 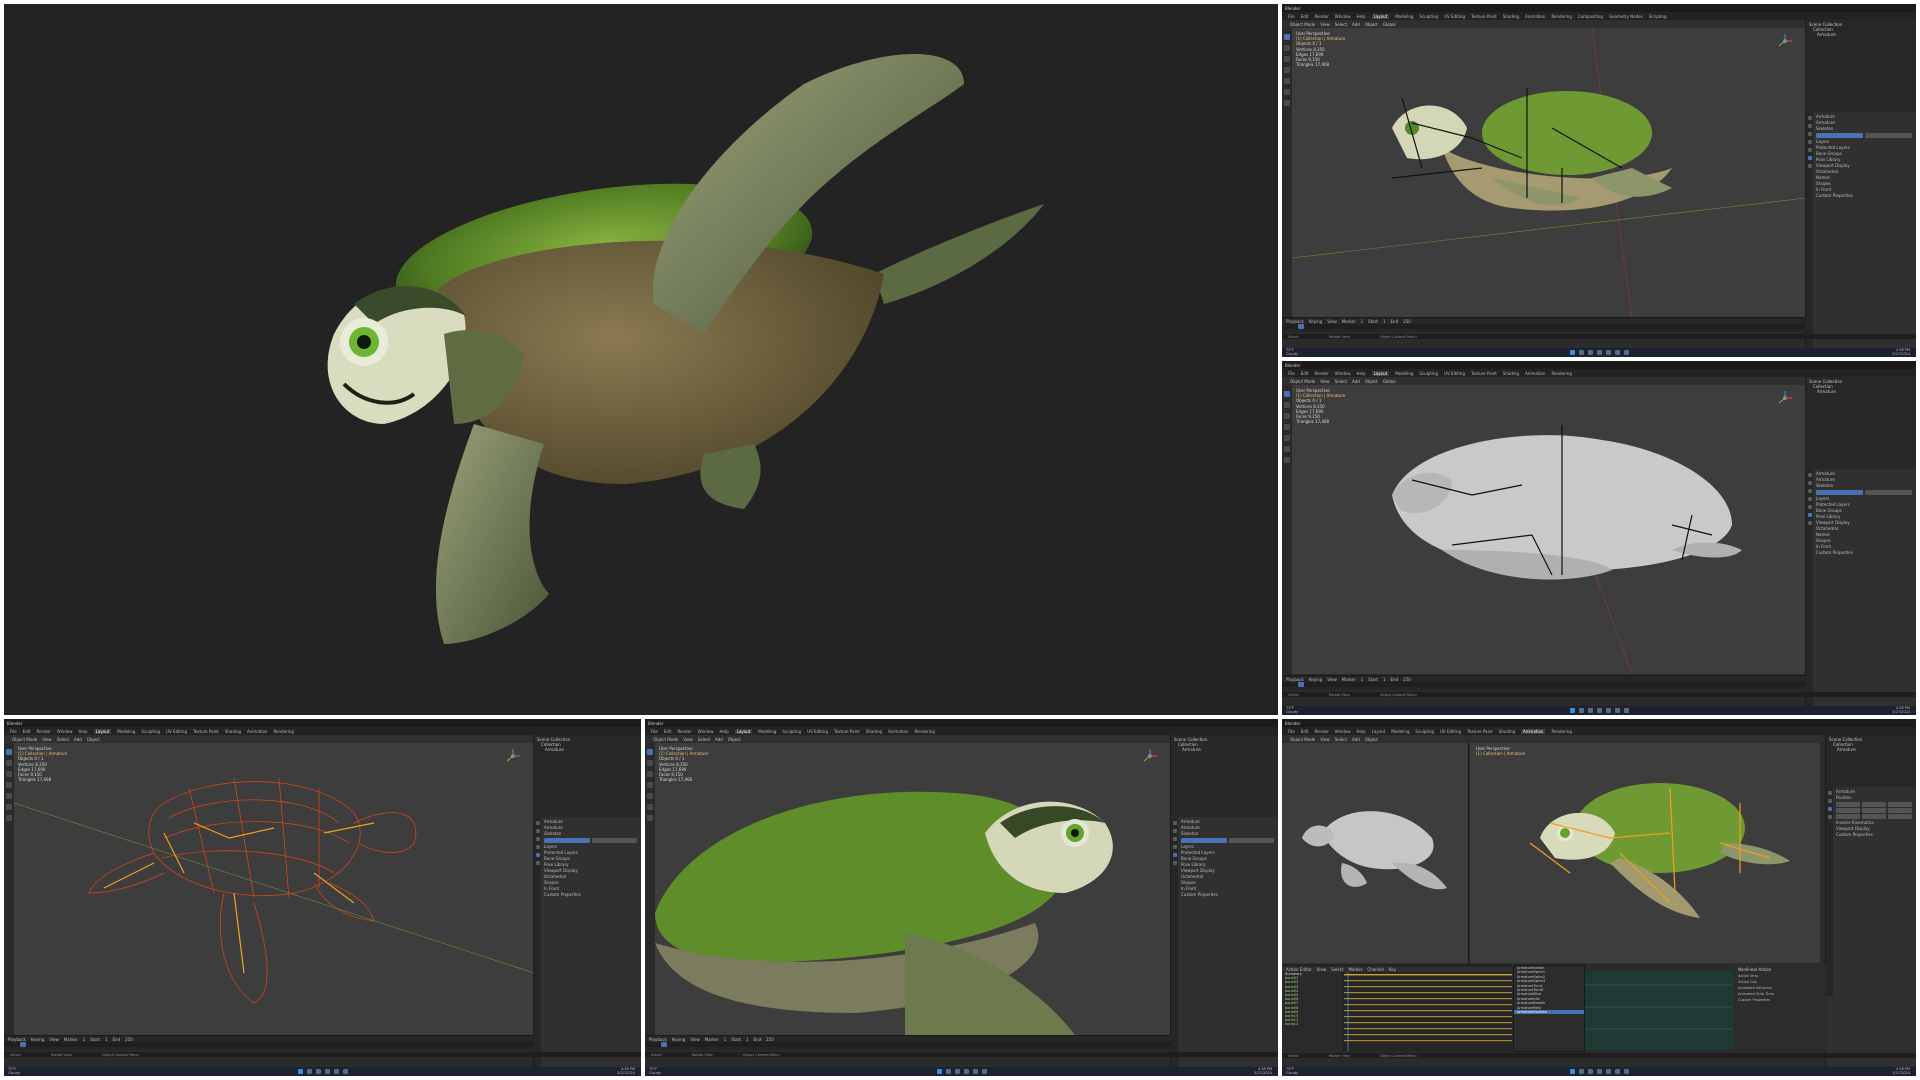 I want to click on tab-layout: Layout, so click(x=1379, y=731).